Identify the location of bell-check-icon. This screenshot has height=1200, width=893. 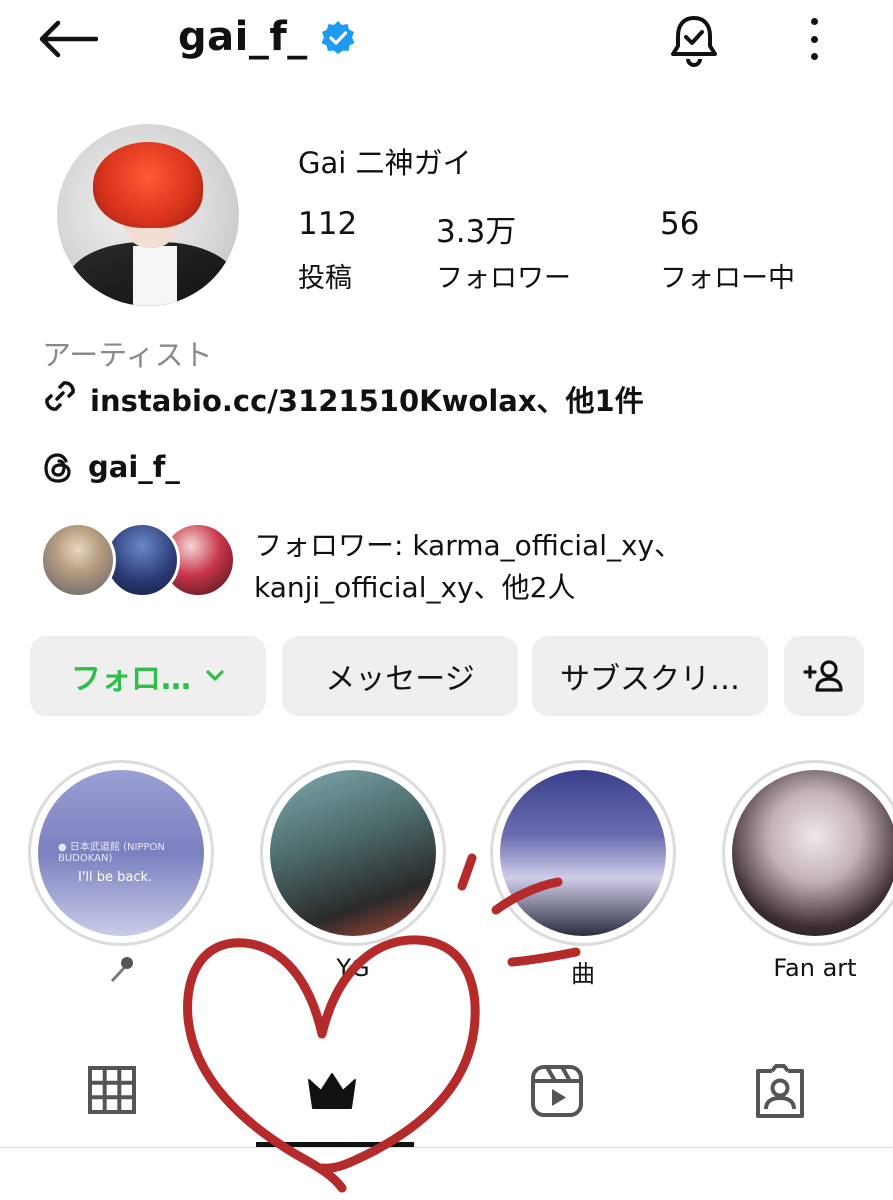
(694, 41).